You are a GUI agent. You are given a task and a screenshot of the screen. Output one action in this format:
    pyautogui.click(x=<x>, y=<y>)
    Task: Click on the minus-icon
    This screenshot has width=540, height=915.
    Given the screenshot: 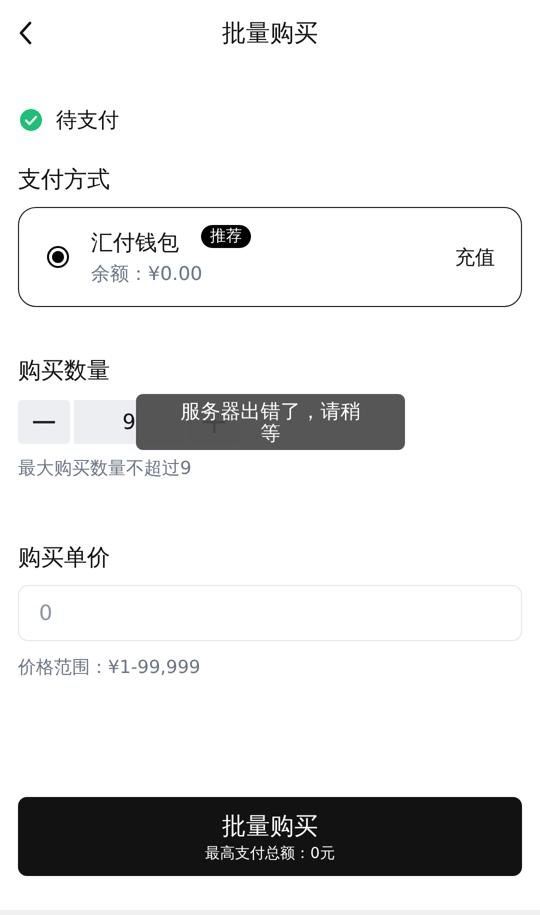 What is the action you would take?
    pyautogui.click(x=44, y=422)
    